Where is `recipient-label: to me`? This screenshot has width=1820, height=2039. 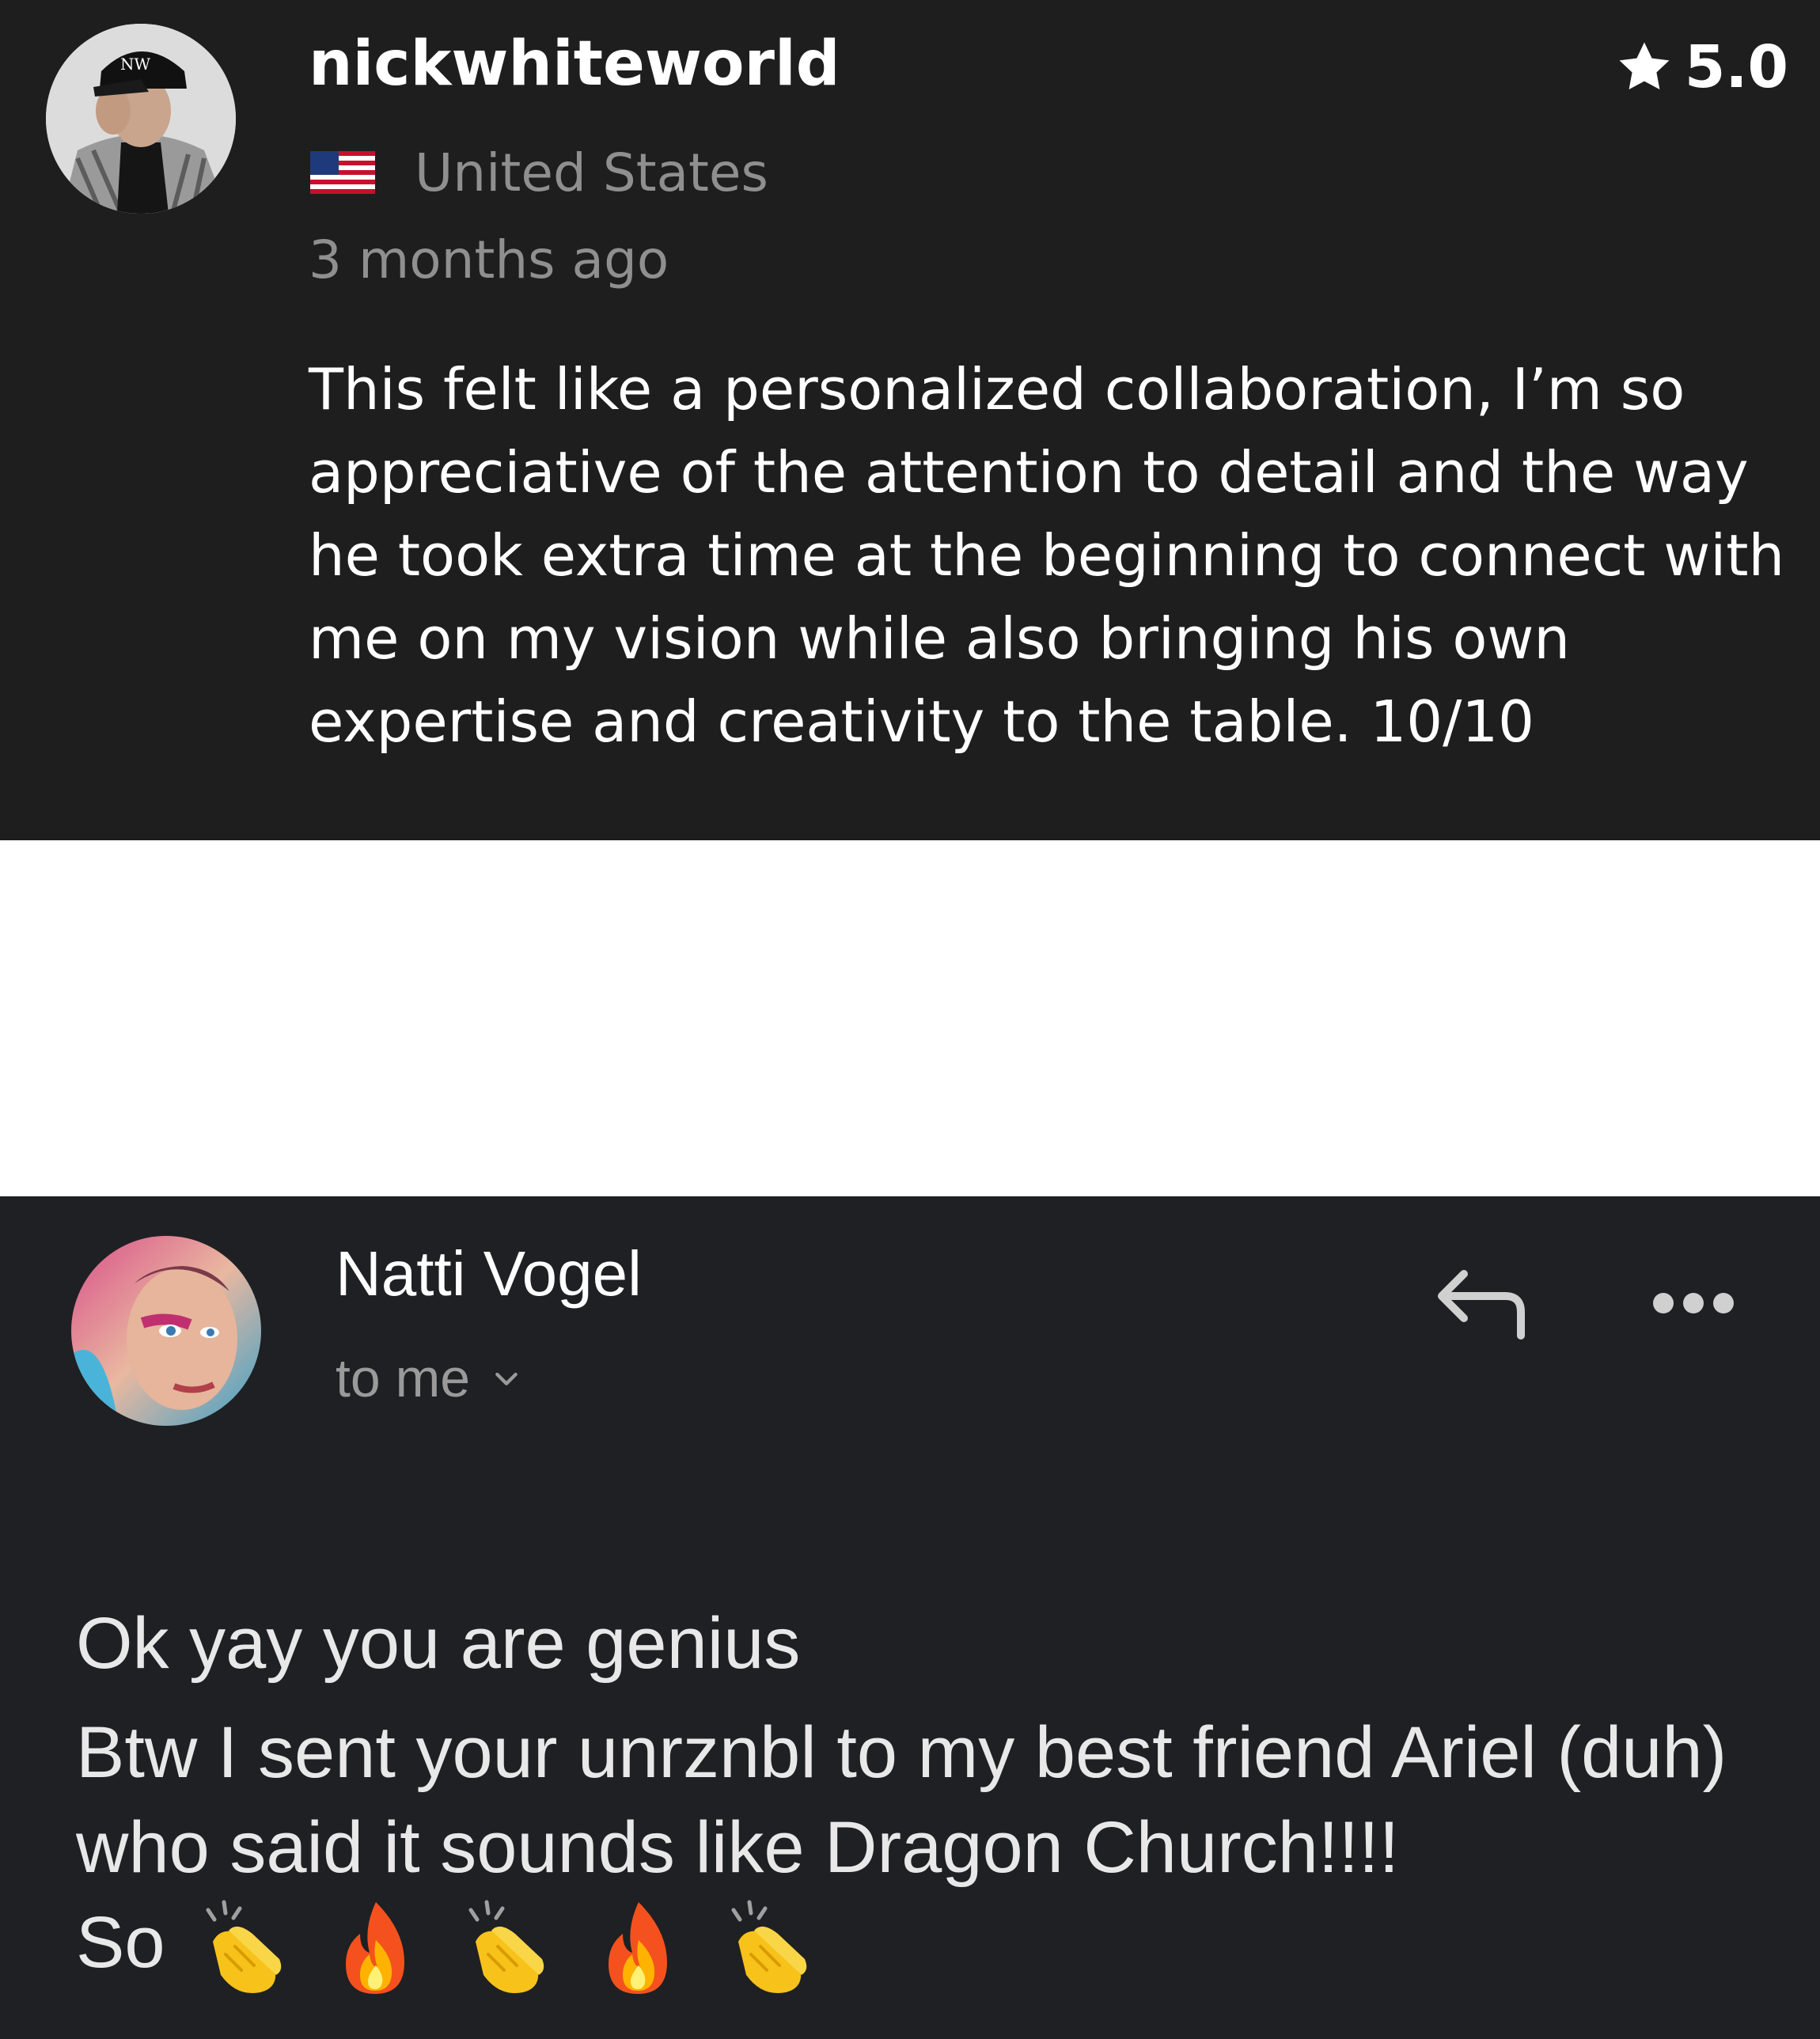 recipient-label: to me is located at coordinates (403, 1378).